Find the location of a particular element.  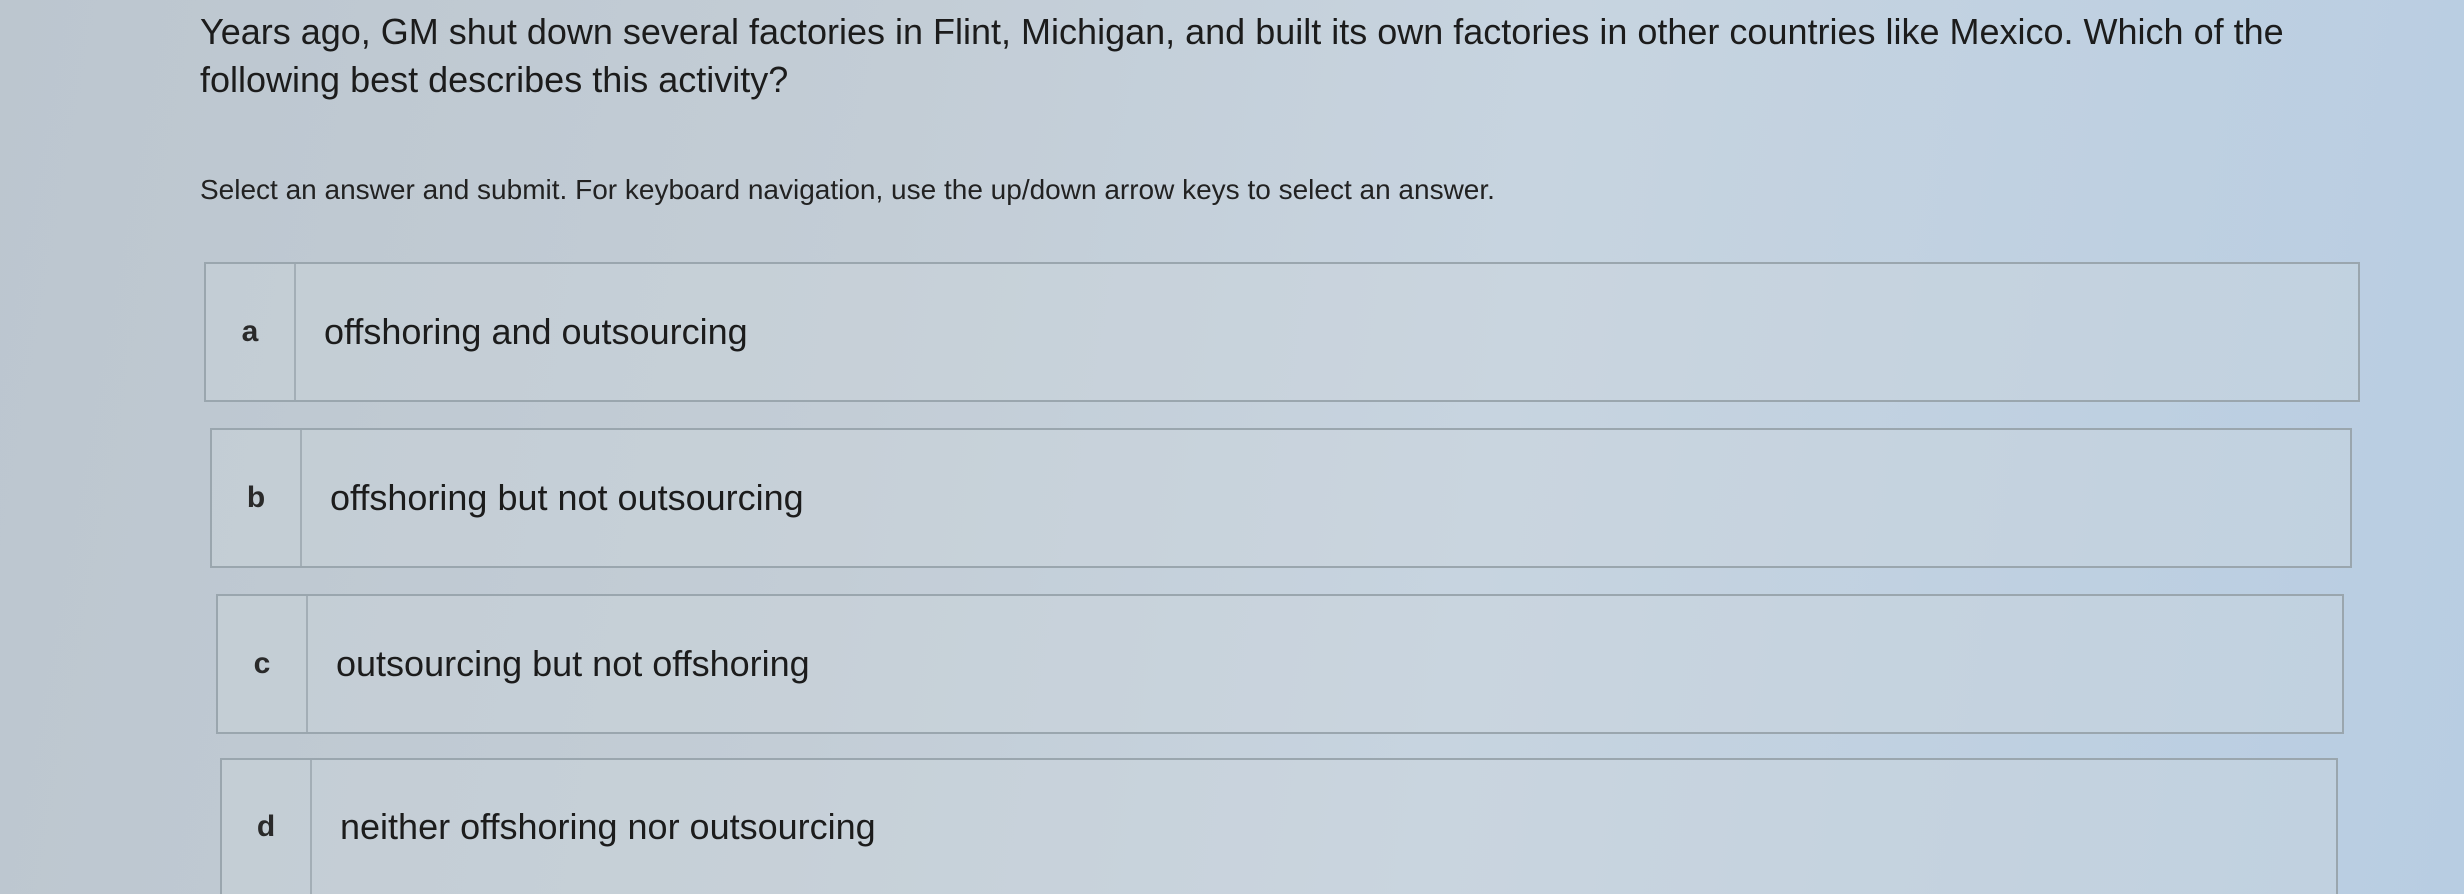

option-letter: b is located at coordinates (257, 498).